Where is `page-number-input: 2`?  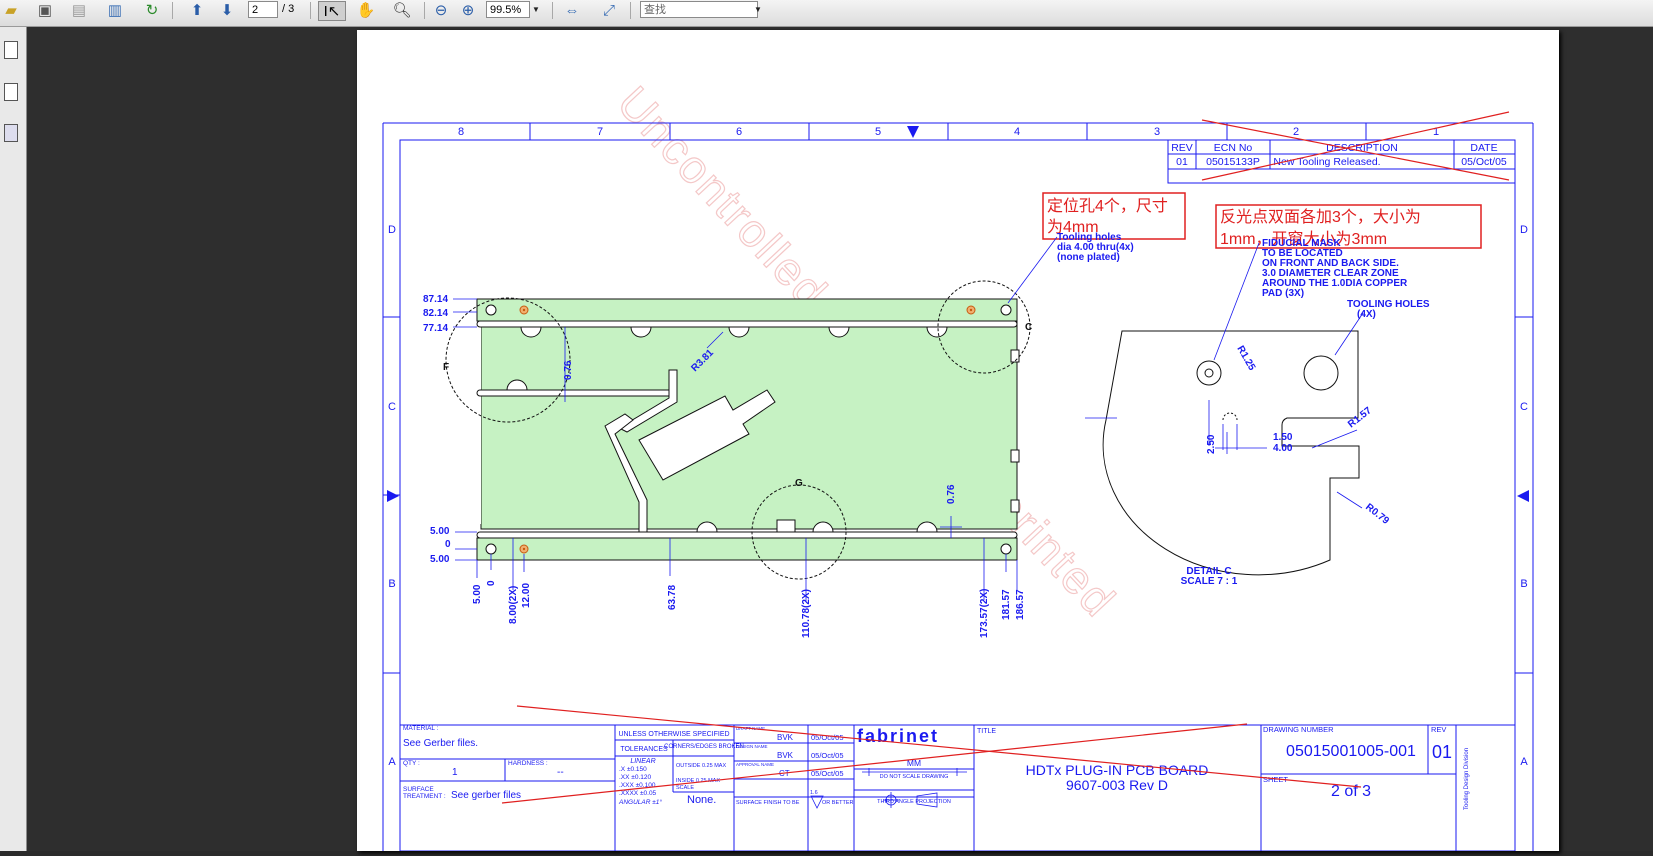
page-number-input: 2 is located at coordinates (263, 9).